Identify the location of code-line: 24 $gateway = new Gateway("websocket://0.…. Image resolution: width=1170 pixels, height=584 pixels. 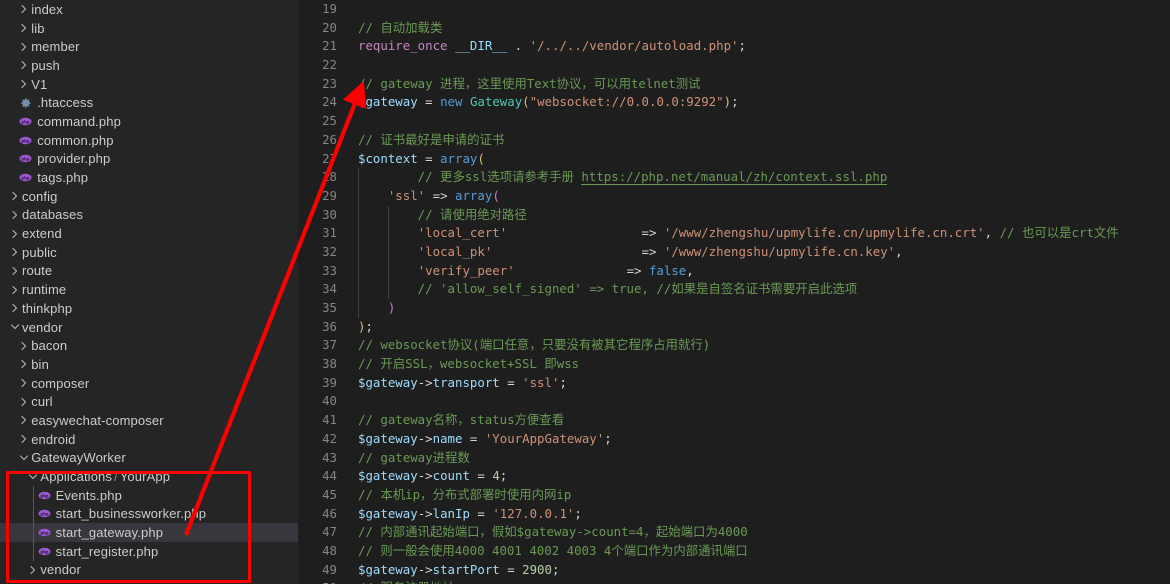
(734, 102).